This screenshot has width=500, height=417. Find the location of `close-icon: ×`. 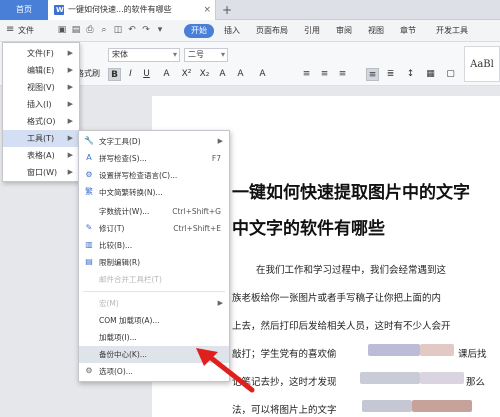

close-icon: × is located at coordinates (207, 10).